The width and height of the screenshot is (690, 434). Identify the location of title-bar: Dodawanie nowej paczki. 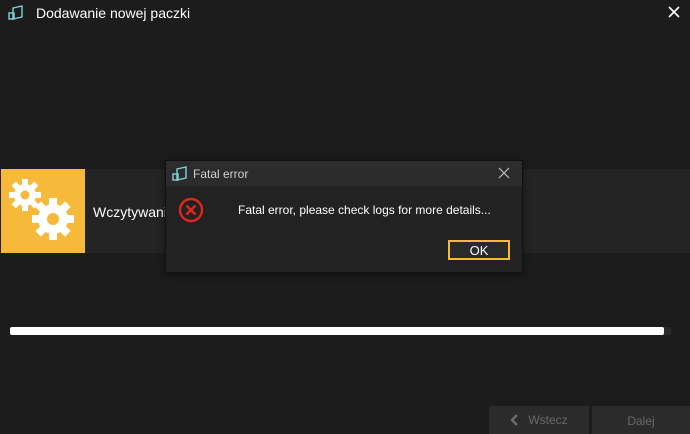
(345, 15).